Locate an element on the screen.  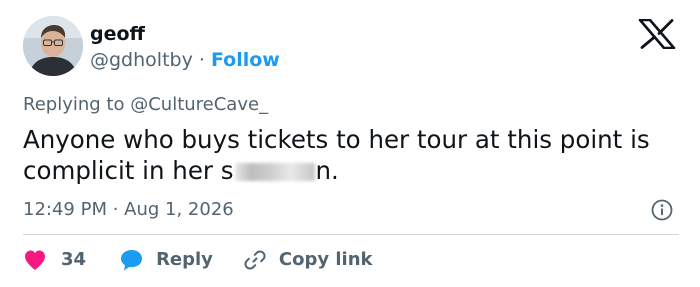
link-icon is located at coordinates (255, 260).